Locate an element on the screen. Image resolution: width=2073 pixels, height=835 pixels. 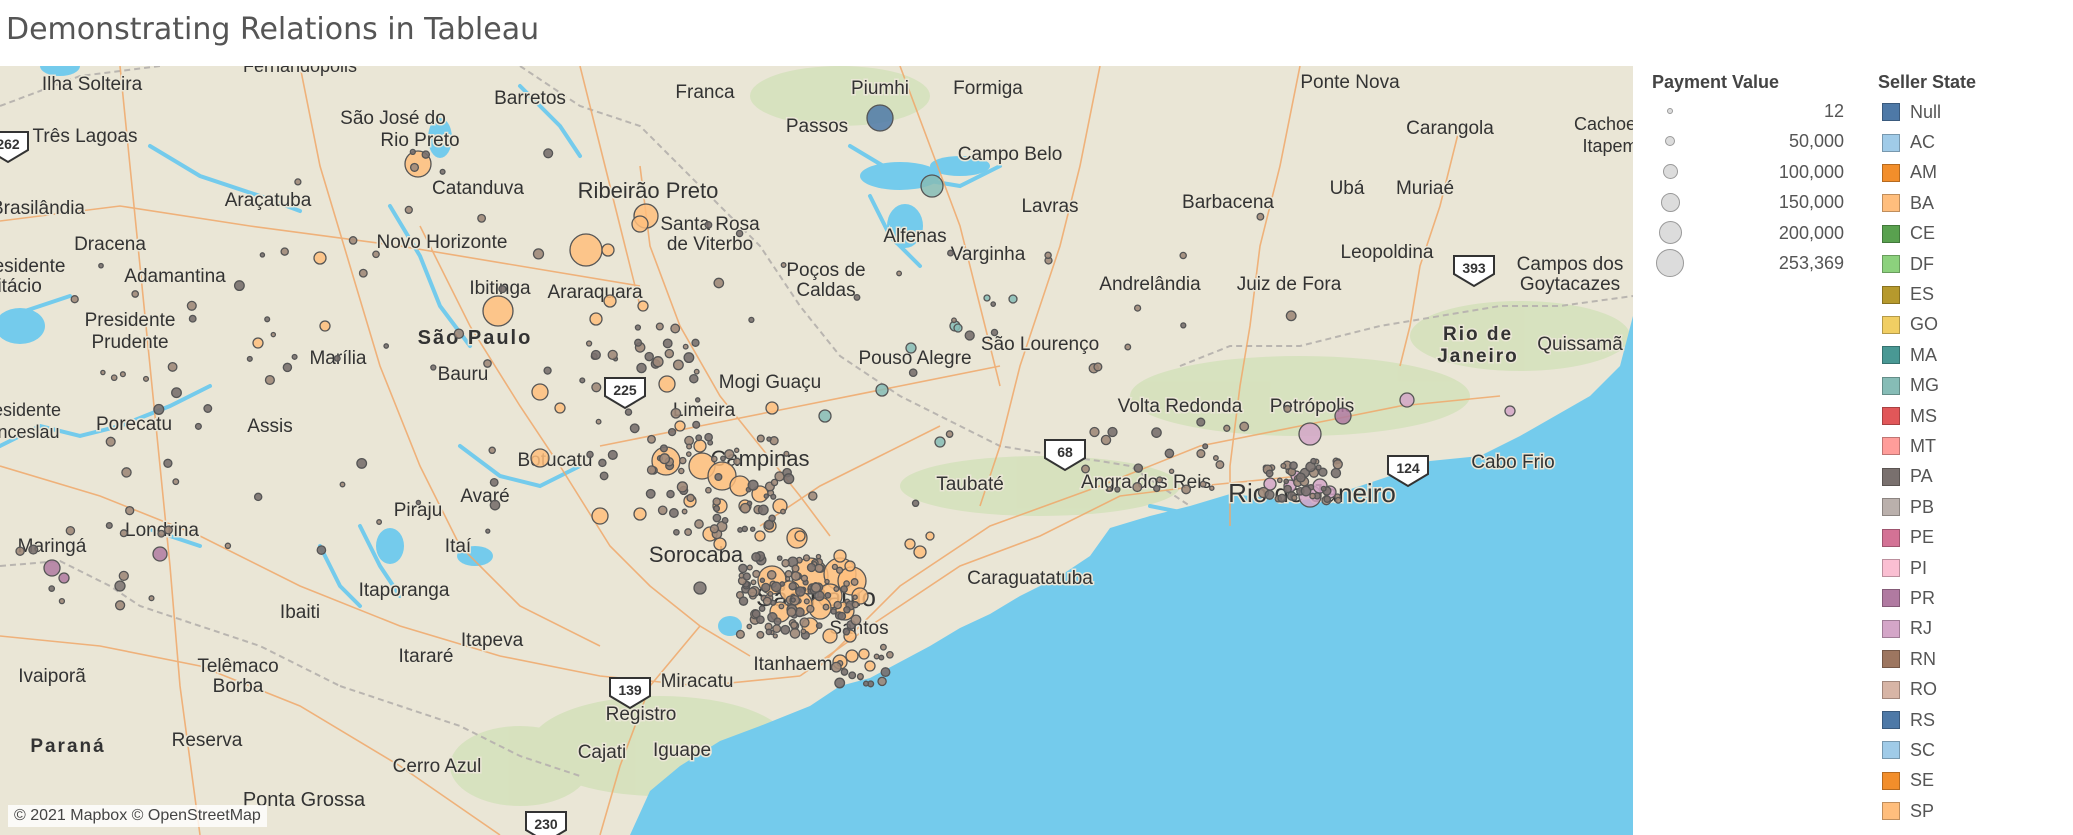
seller-legend-item-null: Null is located at coordinates (1968, 112).